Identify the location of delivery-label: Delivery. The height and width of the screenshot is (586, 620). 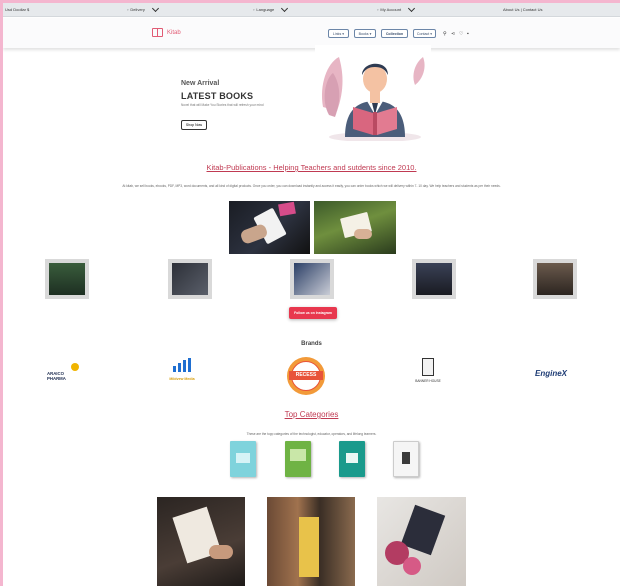
(137, 9).